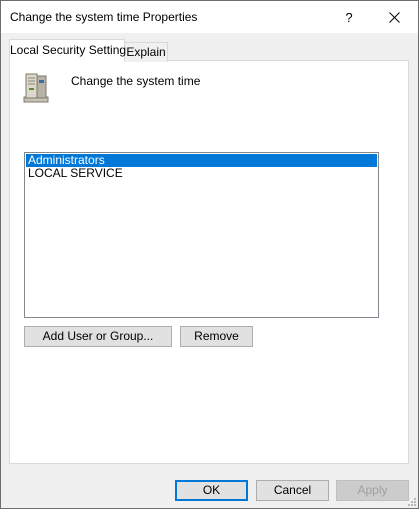  I want to click on cancel-button: Cancel, so click(292, 490).